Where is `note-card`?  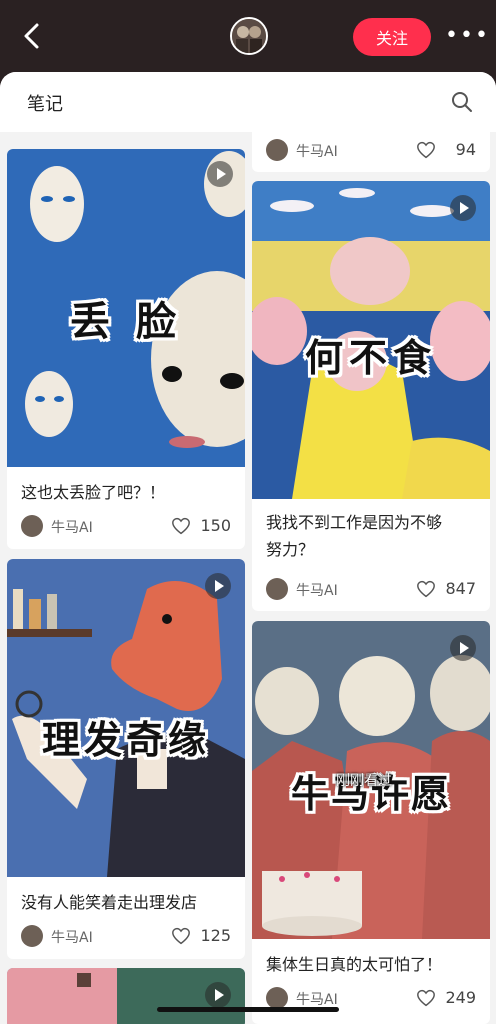 note-card is located at coordinates (126, 996).